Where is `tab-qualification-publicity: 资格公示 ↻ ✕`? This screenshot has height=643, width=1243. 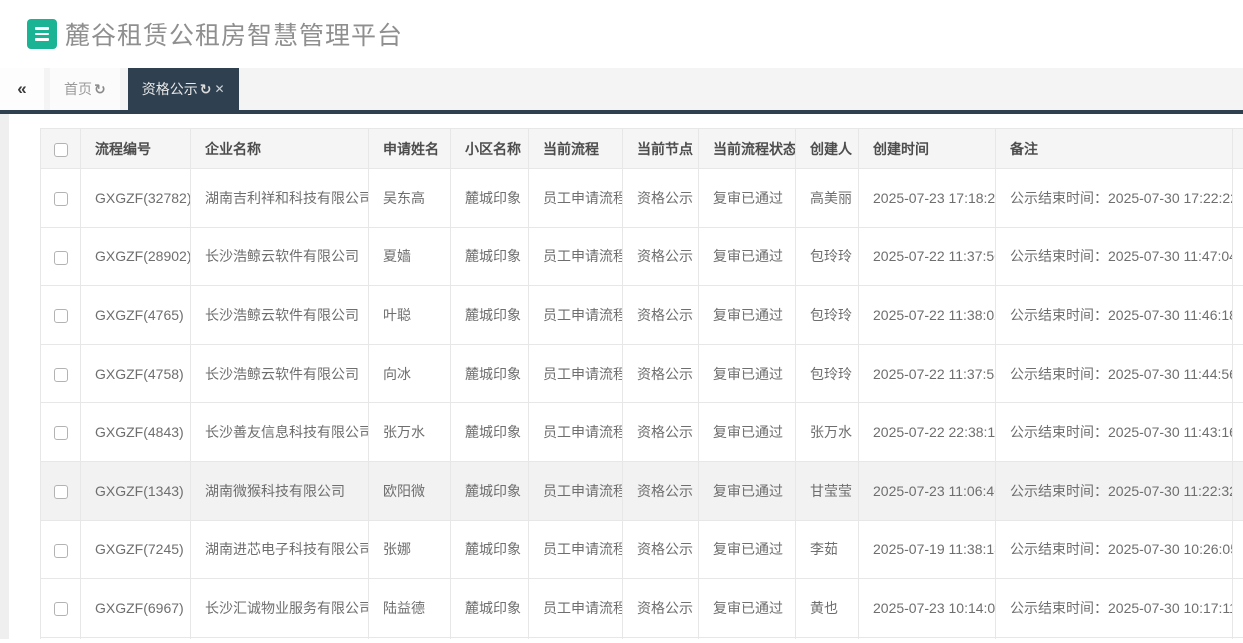
tab-qualification-publicity: 资格公示 ↻ ✕ is located at coordinates (183, 89).